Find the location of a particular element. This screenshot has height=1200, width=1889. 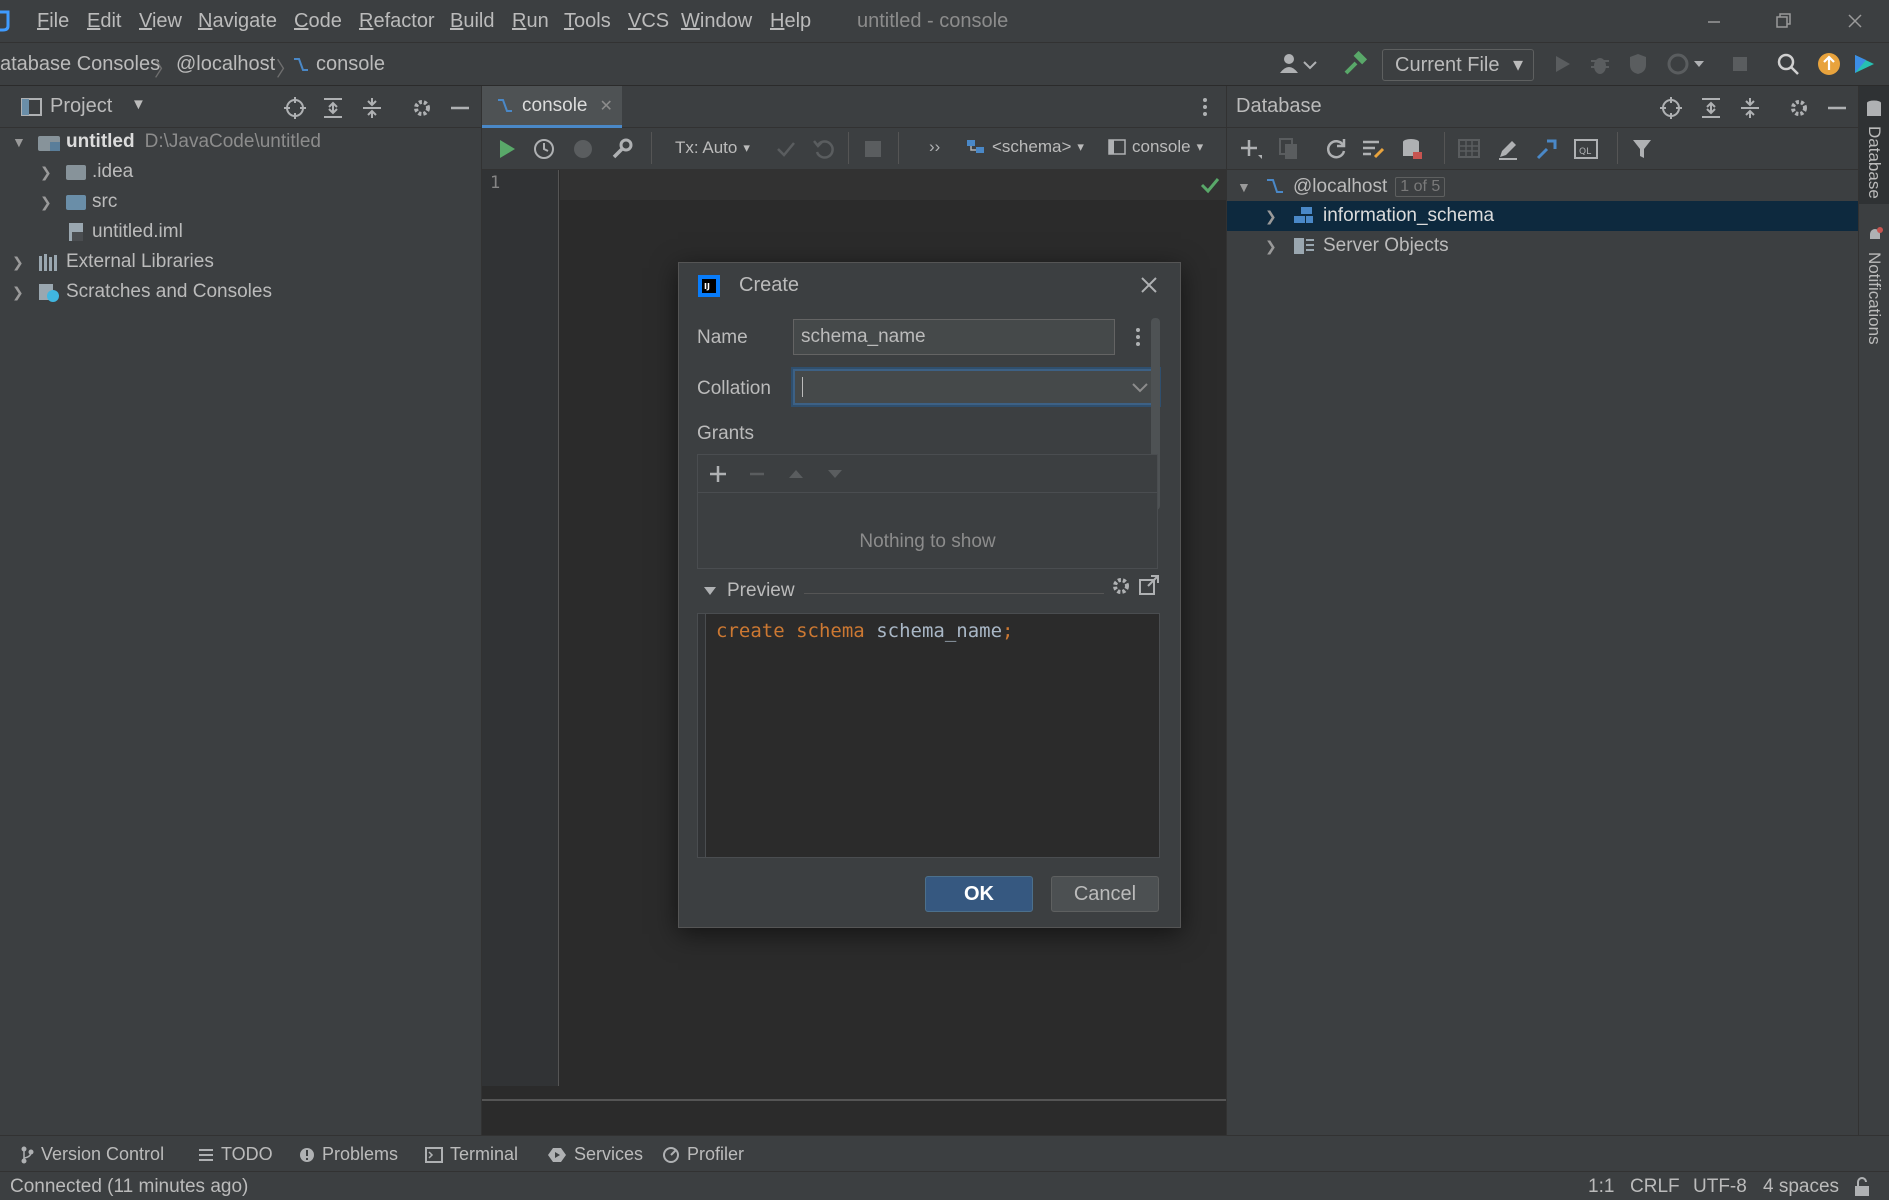

tree-item-server-objects: ❯ Server Objects is located at coordinates (1357, 246).